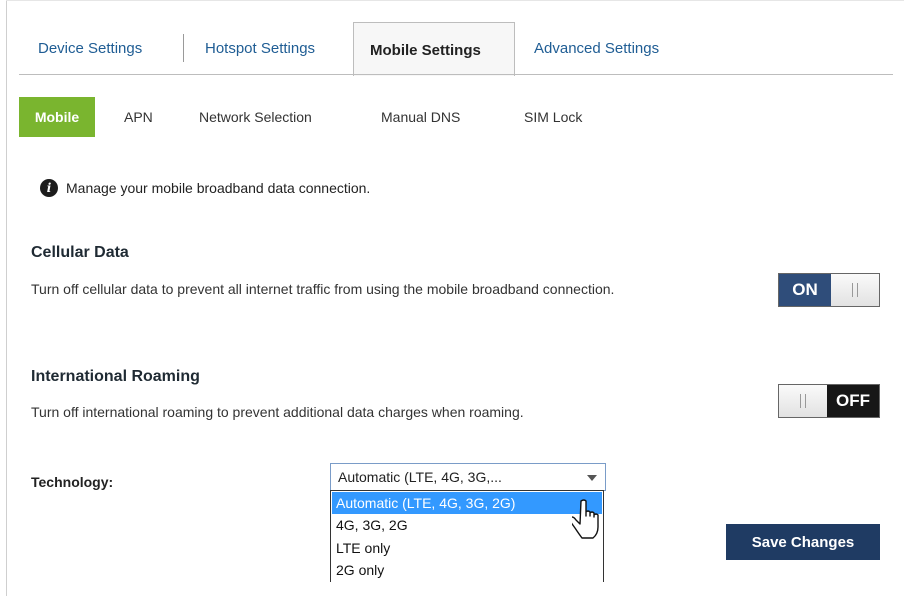 The height and width of the screenshot is (596, 904). What do you see at coordinates (425, 50) in the screenshot?
I see `tab-mobile-settings-label: Mobile Settings` at bounding box center [425, 50].